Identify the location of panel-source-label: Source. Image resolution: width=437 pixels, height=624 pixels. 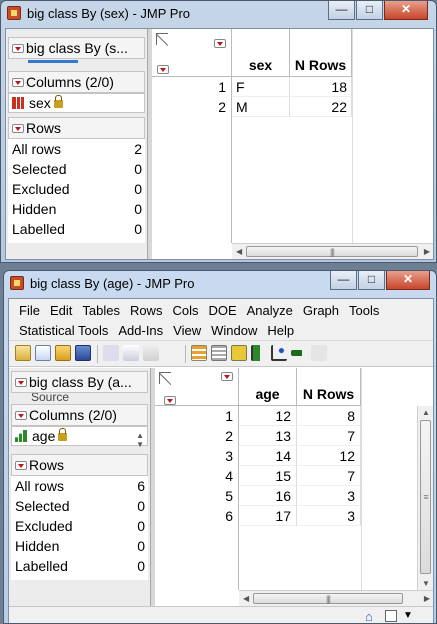
(50, 397).